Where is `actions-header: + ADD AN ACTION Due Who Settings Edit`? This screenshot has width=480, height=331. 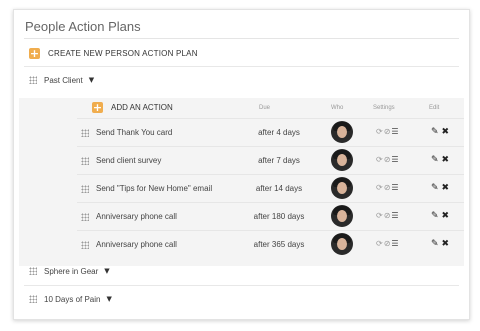 actions-header: + ADD AN ACTION Due Who Settings Edit is located at coordinates (241, 107).